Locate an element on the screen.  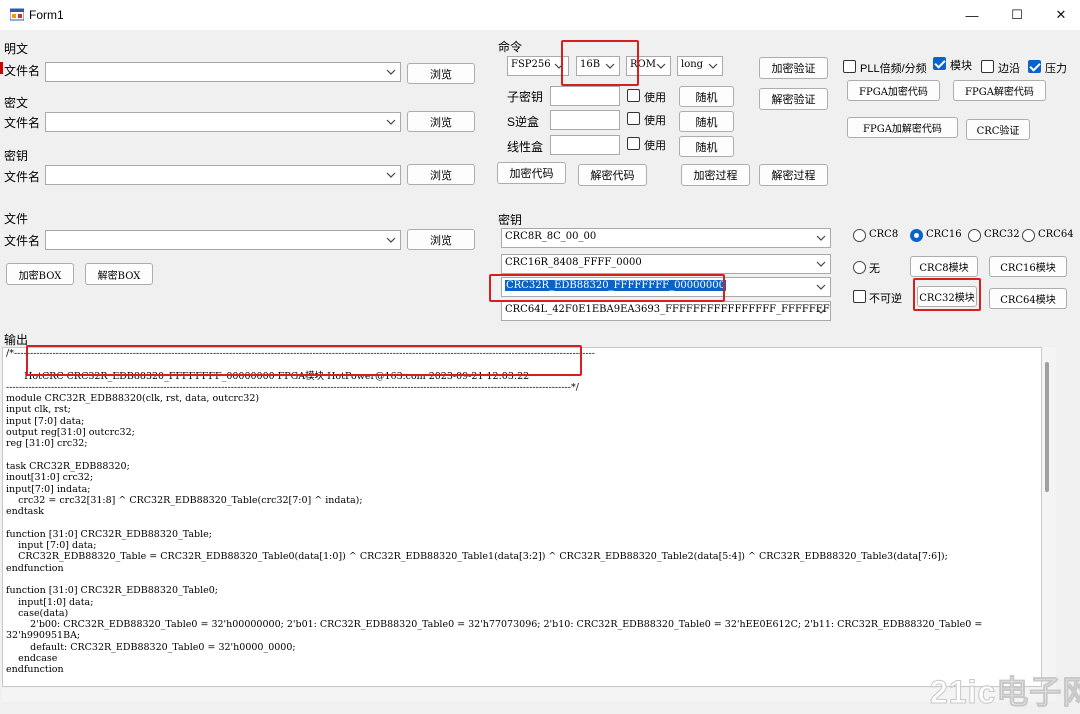
crc8-radio is located at coordinates (859, 235).